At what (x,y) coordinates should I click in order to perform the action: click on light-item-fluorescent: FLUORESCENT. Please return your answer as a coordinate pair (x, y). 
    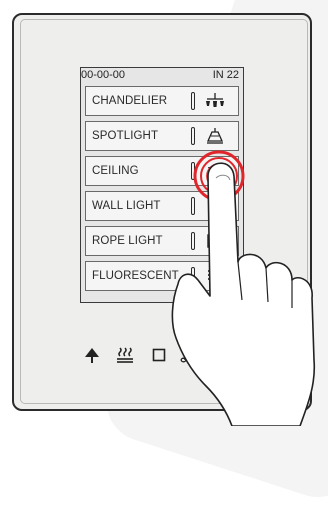
    Looking at the image, I should click on (162, 276).